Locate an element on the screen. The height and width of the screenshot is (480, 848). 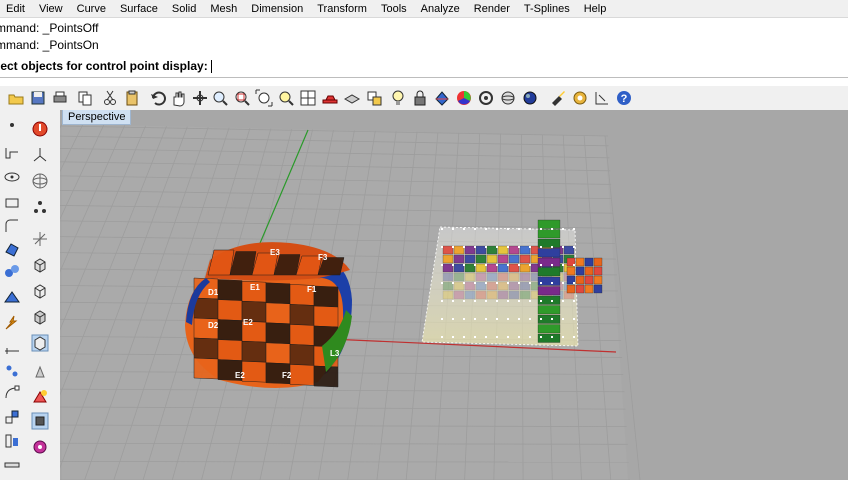
menu-transform: Transform is located at coordinates (341, 9).